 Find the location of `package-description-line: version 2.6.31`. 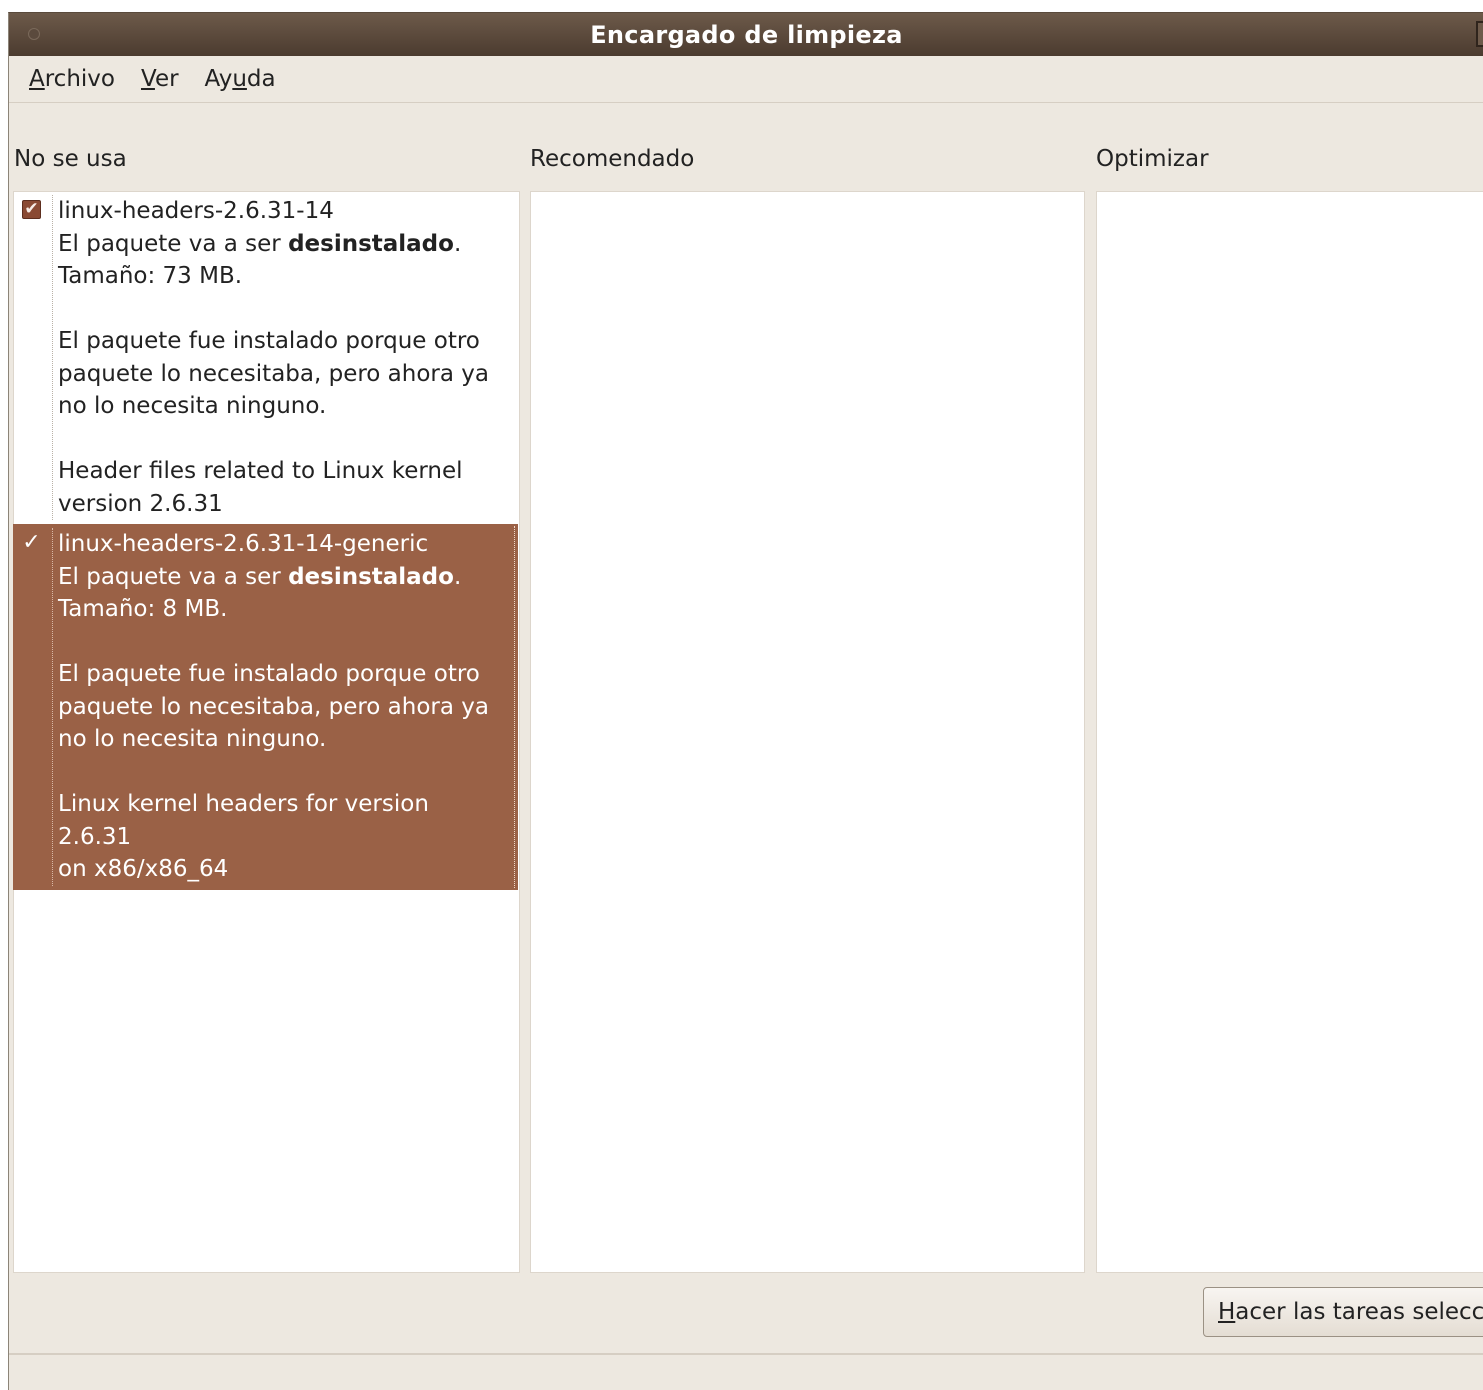

package-description-line: version 2.6.31 is located at coordinates (140, 503).